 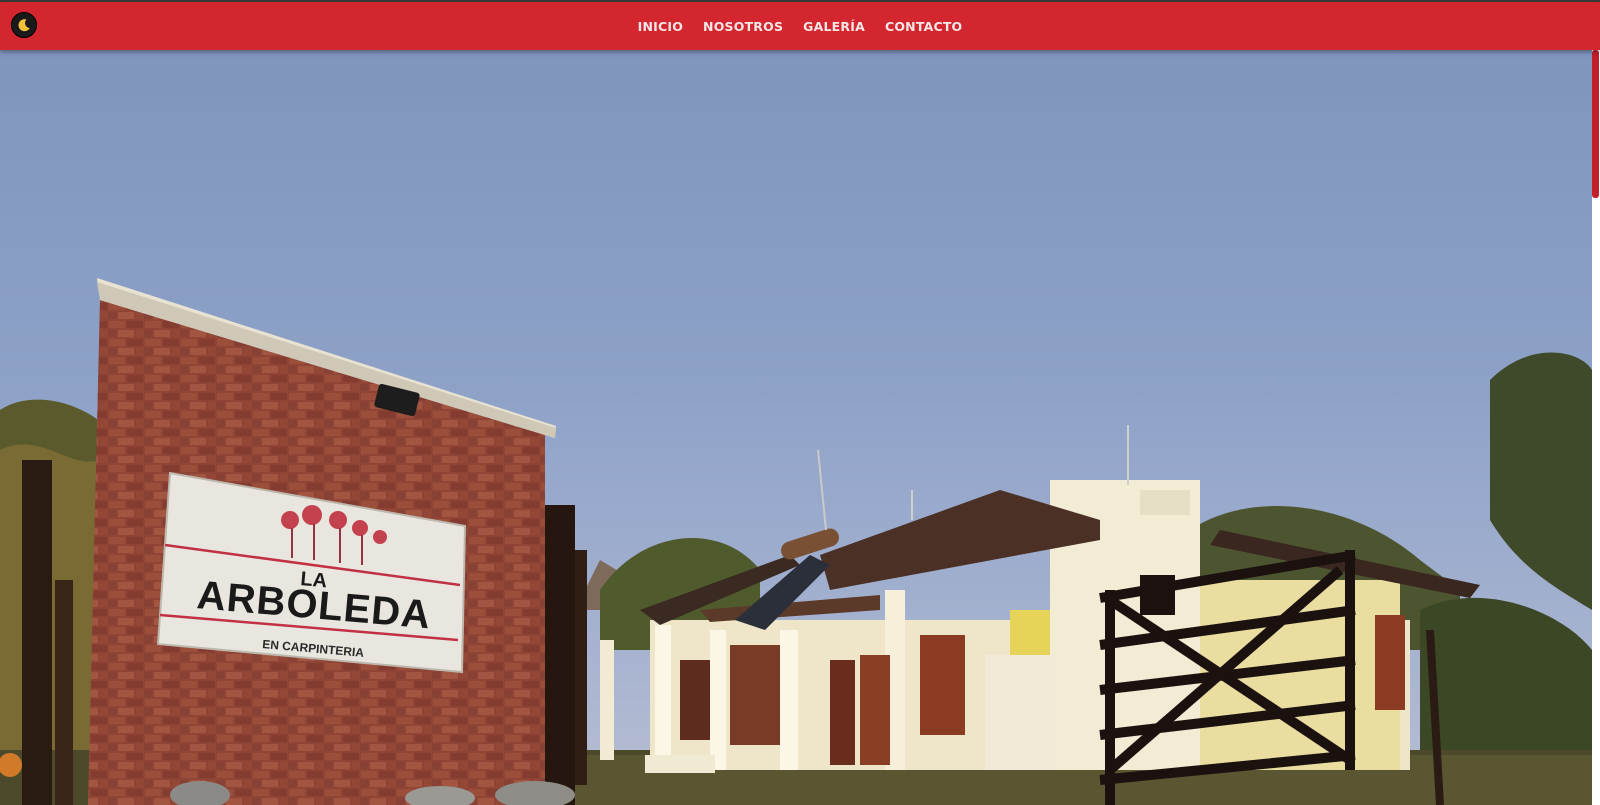 What do you see at coordinates (834, 26) in the screenshot?
I see `nav-link-galeria: GALERÍA` at bounding box center [834, 26].